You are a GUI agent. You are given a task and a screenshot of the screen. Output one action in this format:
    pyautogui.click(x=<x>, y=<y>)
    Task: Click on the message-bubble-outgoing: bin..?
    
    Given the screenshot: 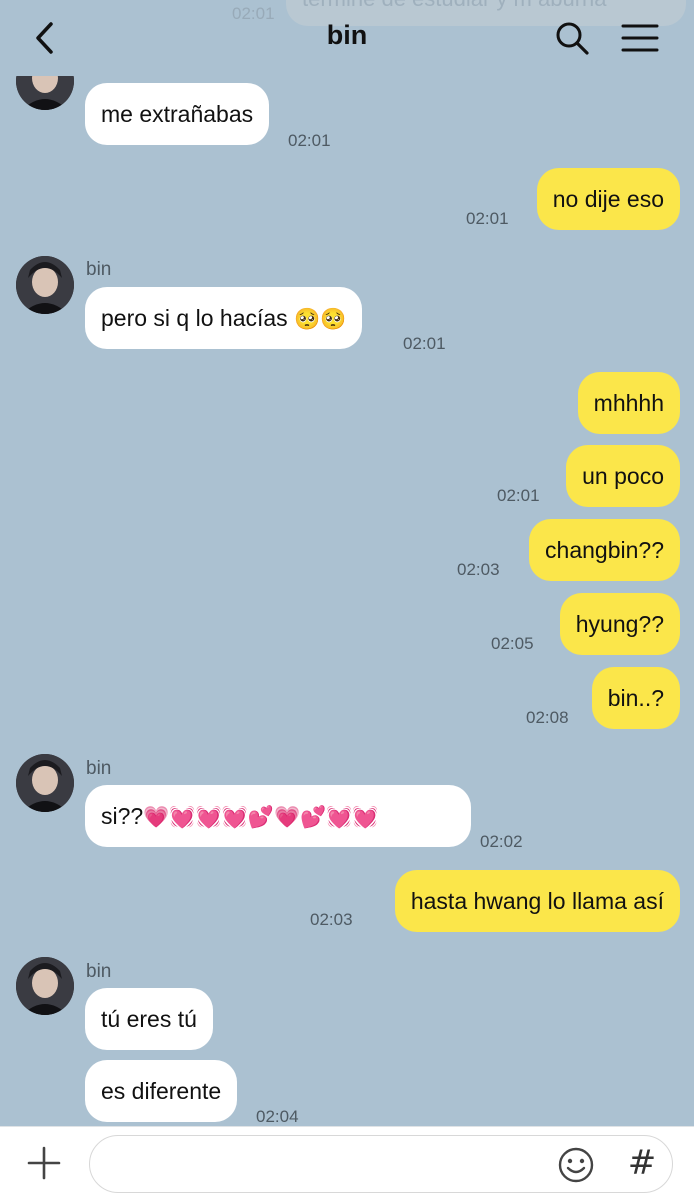 What is the action you would take?
    pyautogui.click(x=635, y=698)
    